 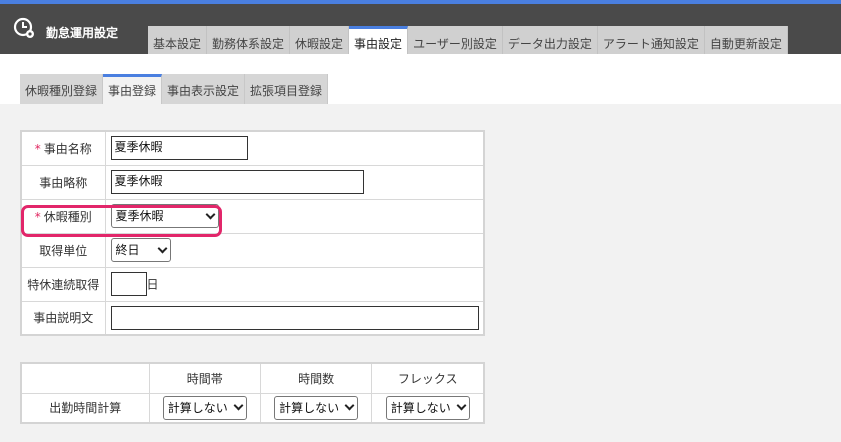 I want to click on row-reason-short: 事由略称 夏季休暇, so click(x=252, y=182).